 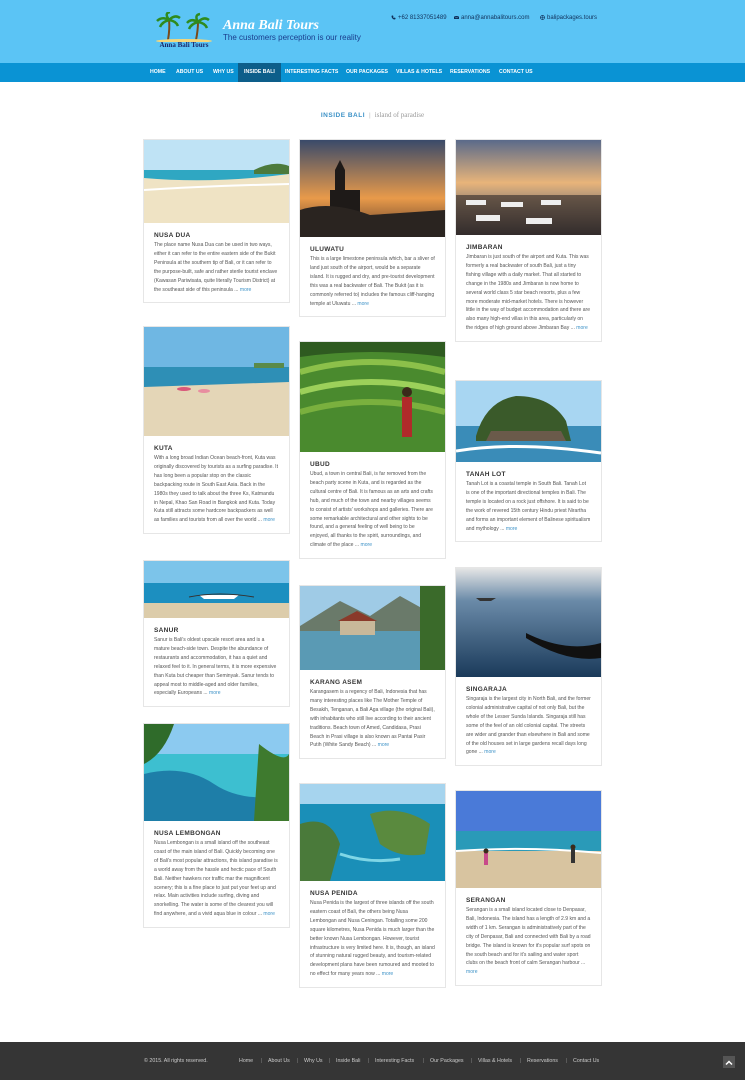 I want to click on website-contact: balipackages.tours, so click(x=568, y=18).